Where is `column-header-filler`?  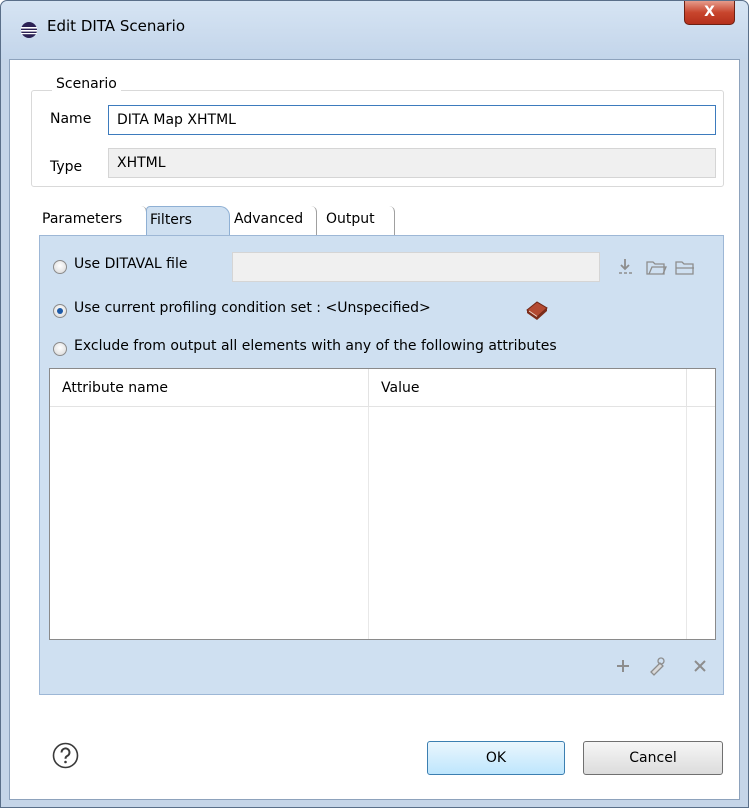 column-header-filler is located at coordinates (701, 388).